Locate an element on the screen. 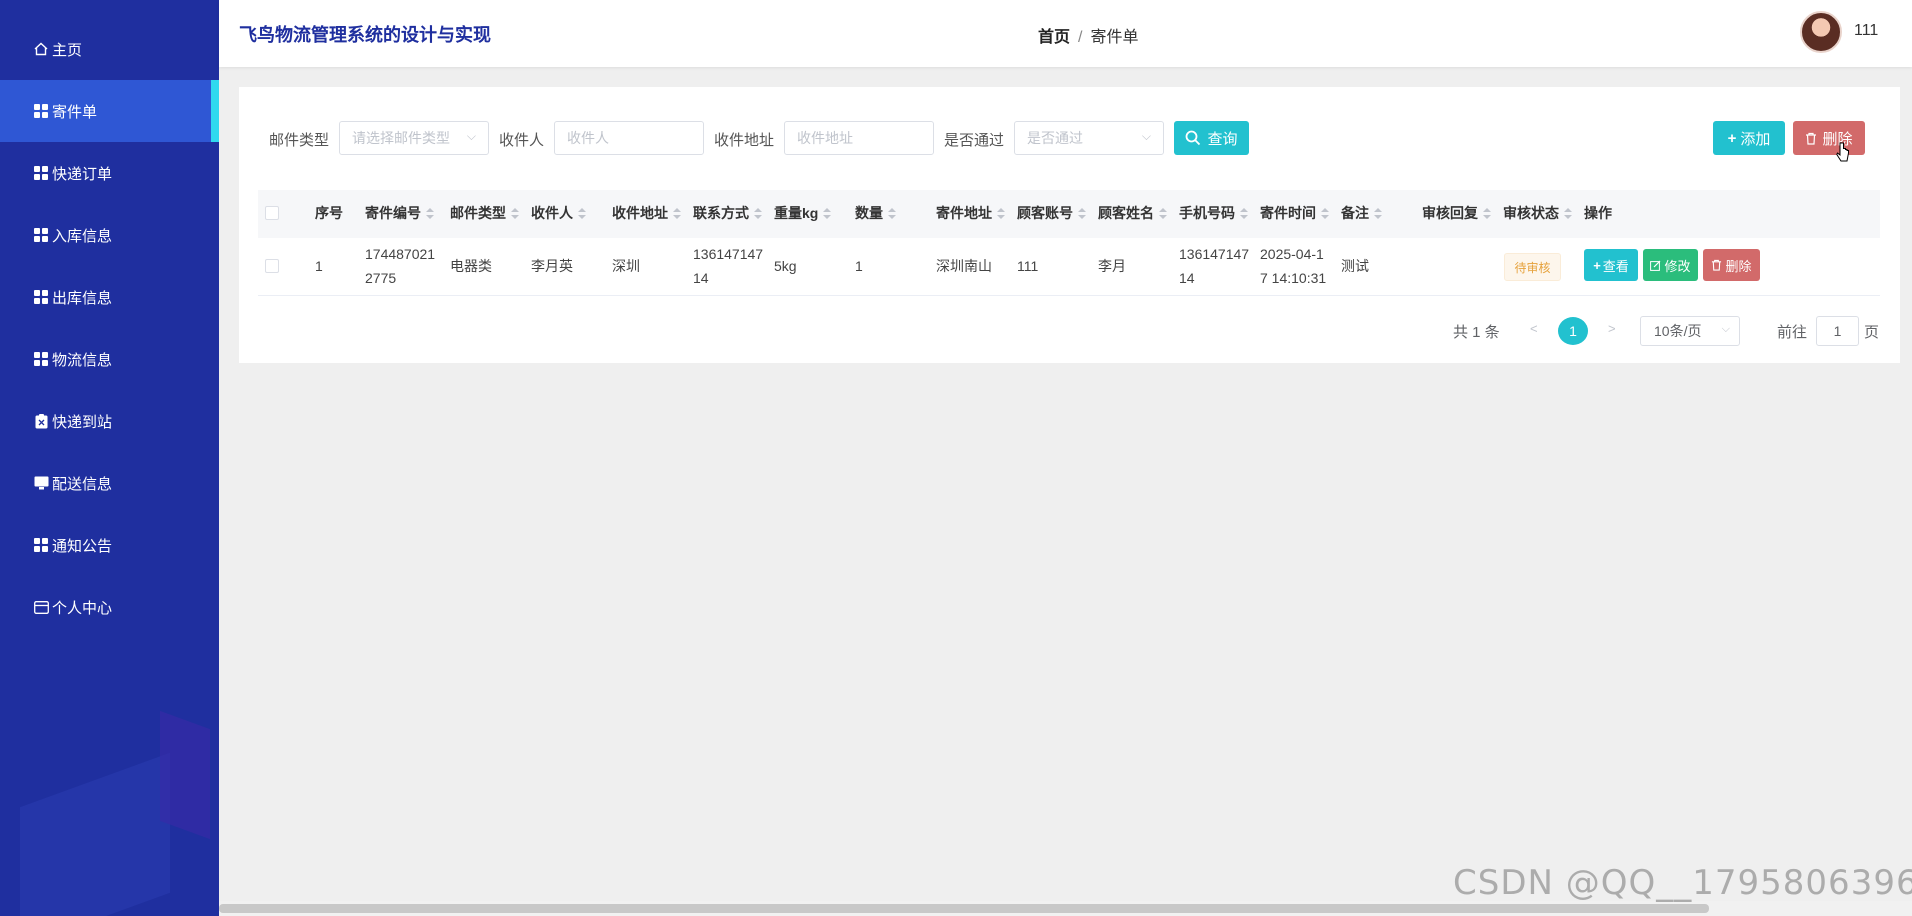  view-button: + 查看 is located at coordinates (1611, 265).